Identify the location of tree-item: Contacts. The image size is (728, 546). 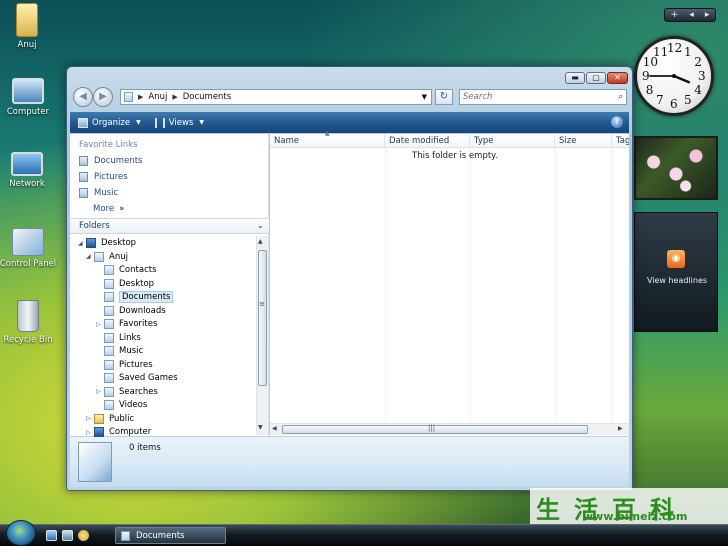
(126, 270).